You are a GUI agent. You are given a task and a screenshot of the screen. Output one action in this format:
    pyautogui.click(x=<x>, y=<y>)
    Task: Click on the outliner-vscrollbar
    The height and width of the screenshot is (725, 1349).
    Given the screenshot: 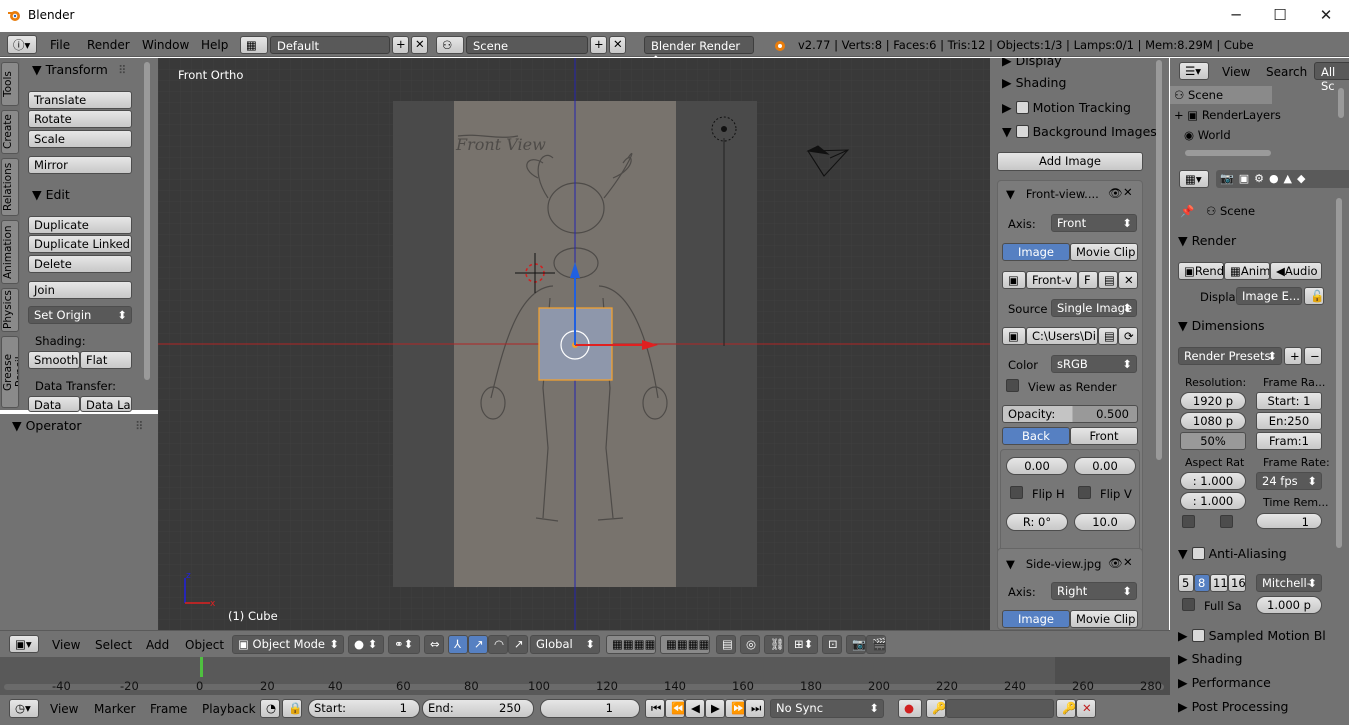 What is the action you would take?
    pyautogui.click(x=1341, y=103)
    